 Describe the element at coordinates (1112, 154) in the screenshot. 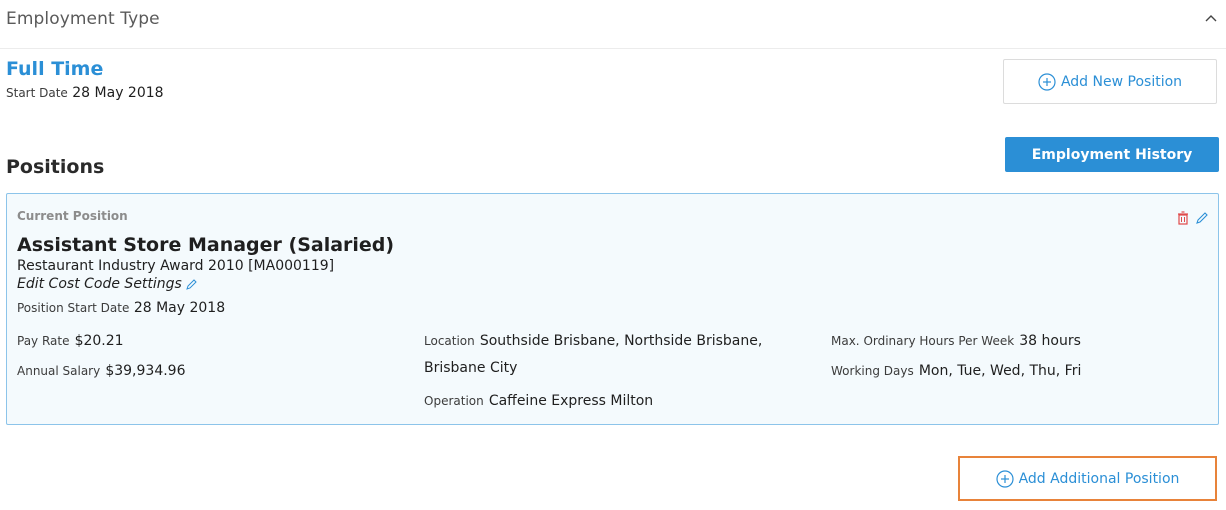

I see `employment-history-button: Employment History` at that location.